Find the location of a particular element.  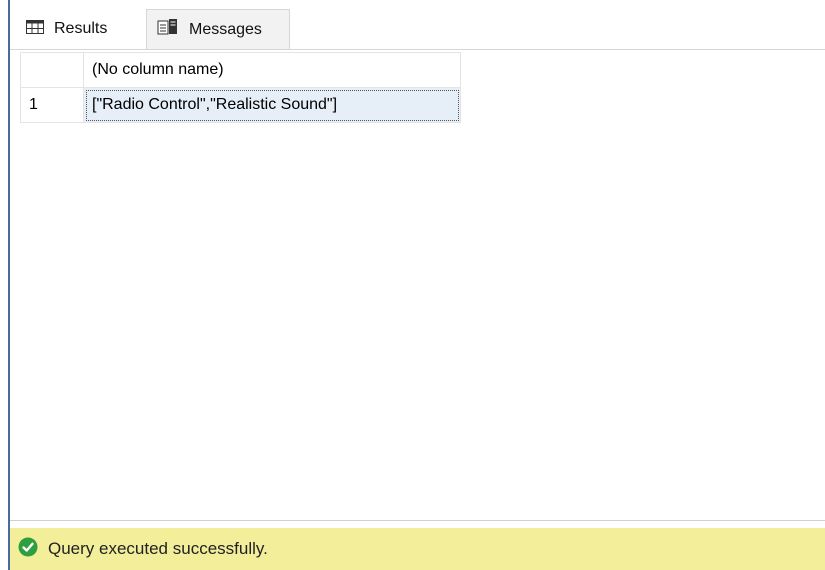

status-text: Query executed successfully. is located at coordinates (158, 548).